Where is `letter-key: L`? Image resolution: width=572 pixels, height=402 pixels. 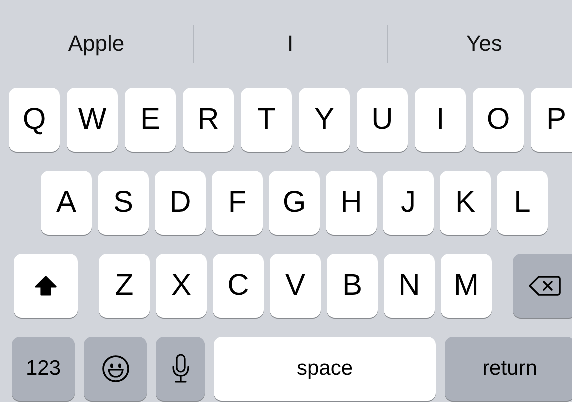
letter-key: L is located at coordinates (522, 203).